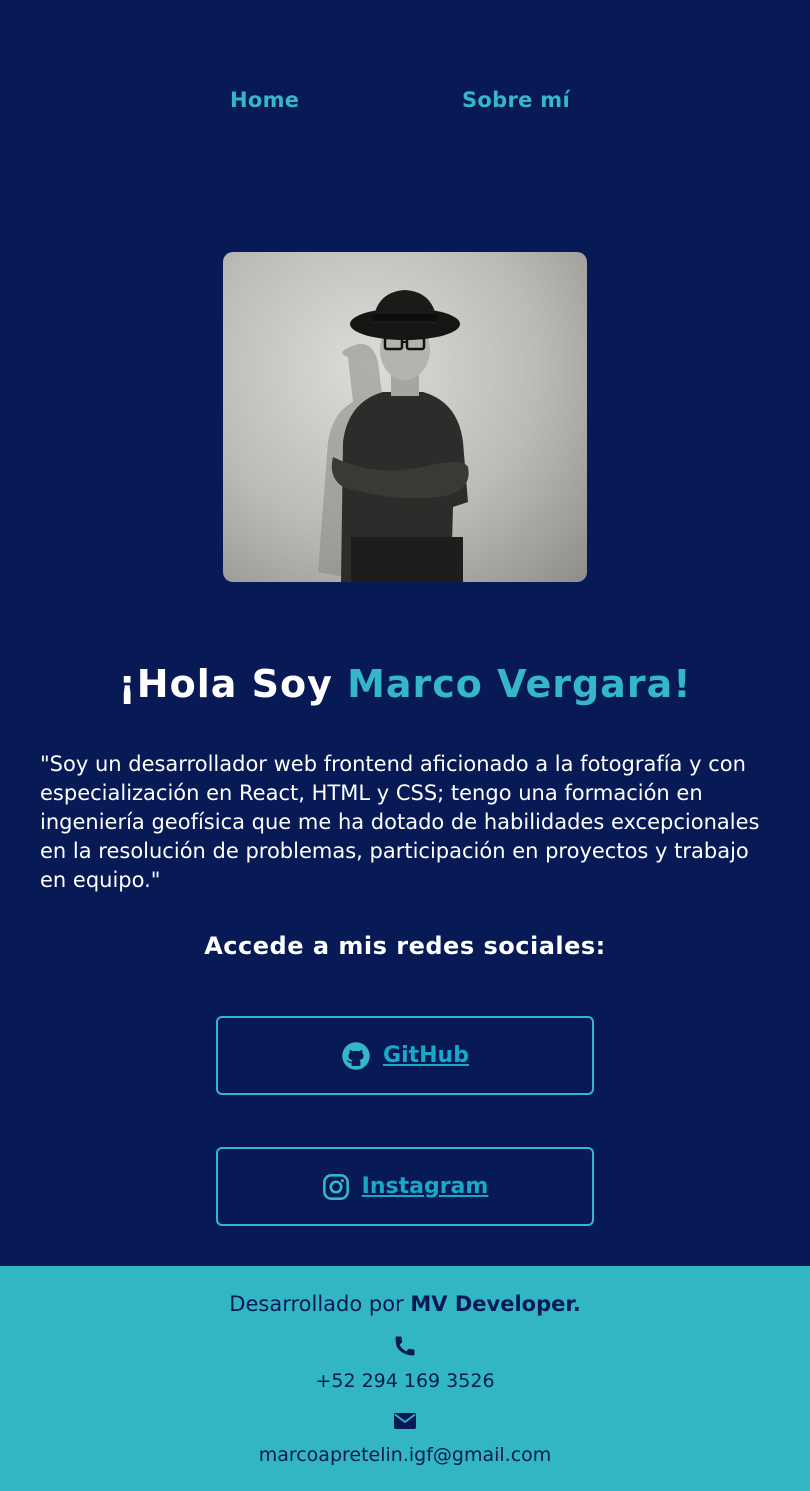  I want to click on footer-email: marcoapretelin.igf@gmail.com, so click(405, 1455).